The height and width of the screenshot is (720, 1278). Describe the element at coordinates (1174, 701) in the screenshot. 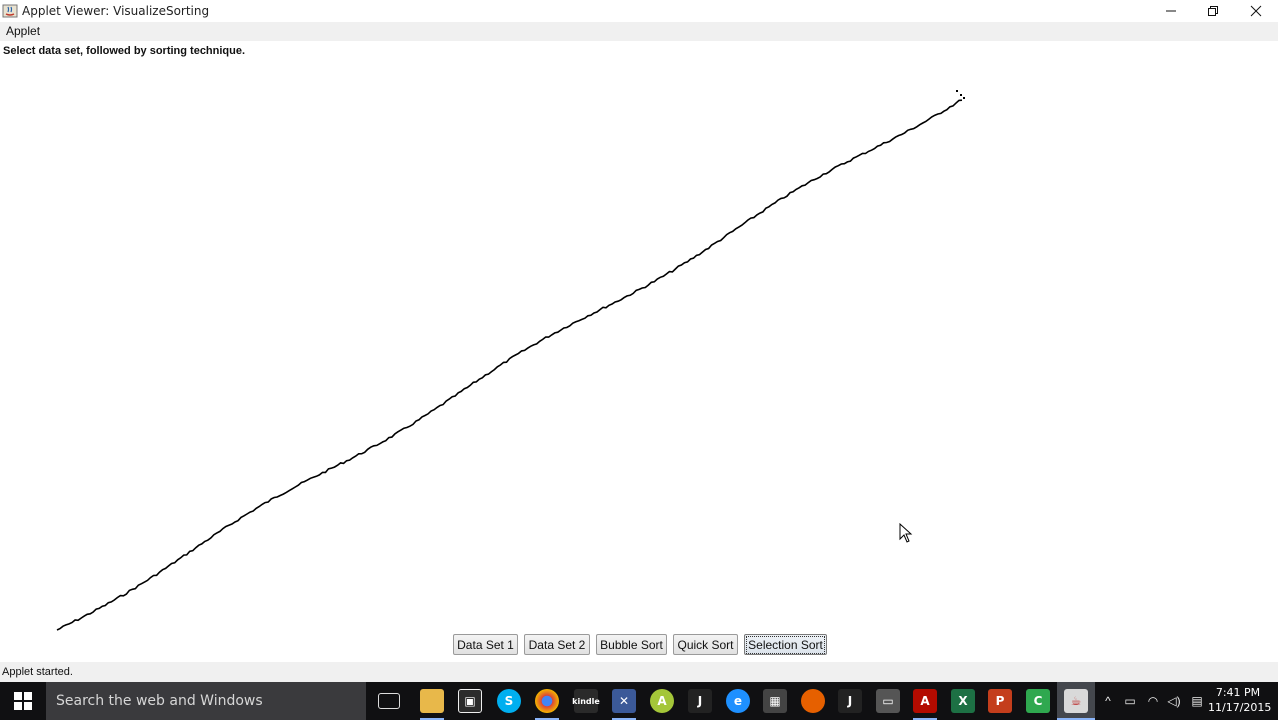

I see `volume-icon: ◁)` at that location.